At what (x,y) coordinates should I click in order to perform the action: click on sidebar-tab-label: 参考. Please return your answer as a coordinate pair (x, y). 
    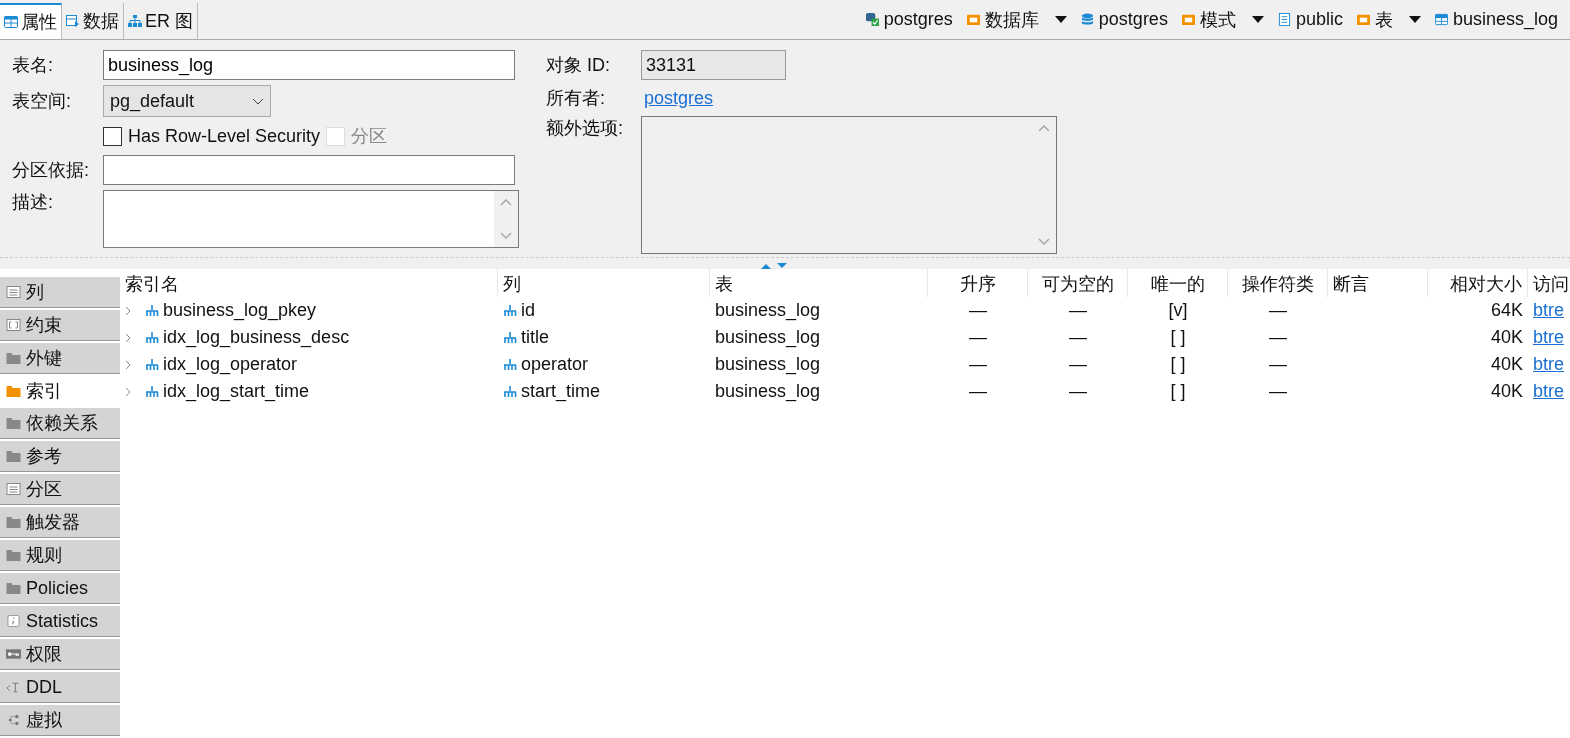
    Looking at the image, I should click on (44, 456).